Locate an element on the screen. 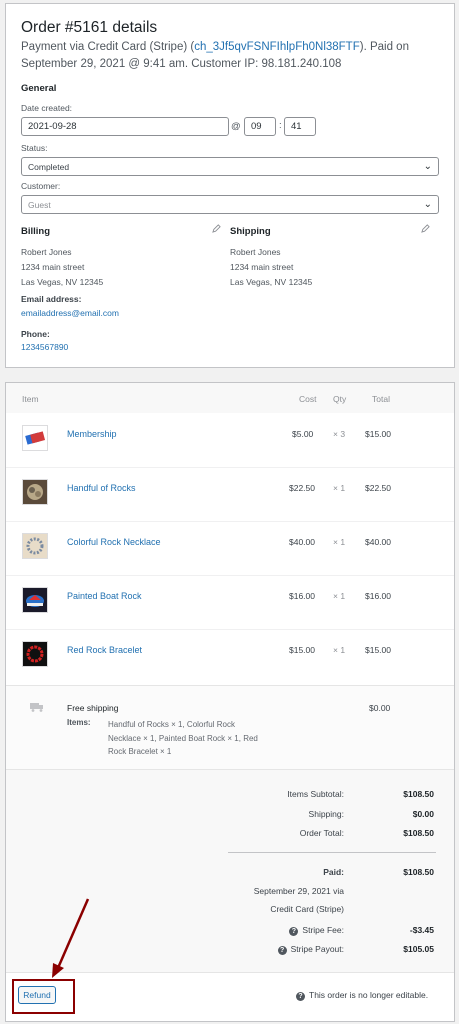 Image resolution: width=459 pixels, height=1024 pixels. annotation-arrow is located at coordinates (71, 938).